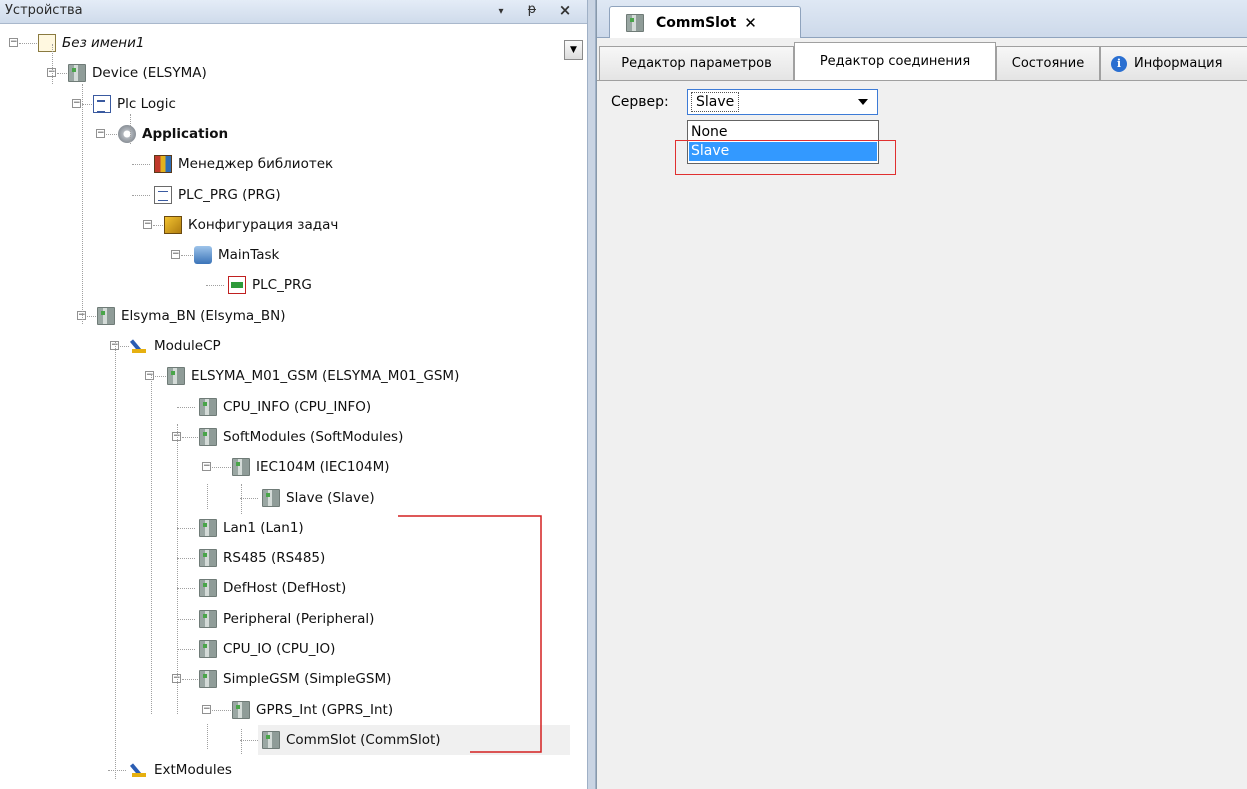 Image resolution: width=1247 pixels, height=789 pixels. I want to click on tree-node-label: RS485 (RS485), so click(274, 558).